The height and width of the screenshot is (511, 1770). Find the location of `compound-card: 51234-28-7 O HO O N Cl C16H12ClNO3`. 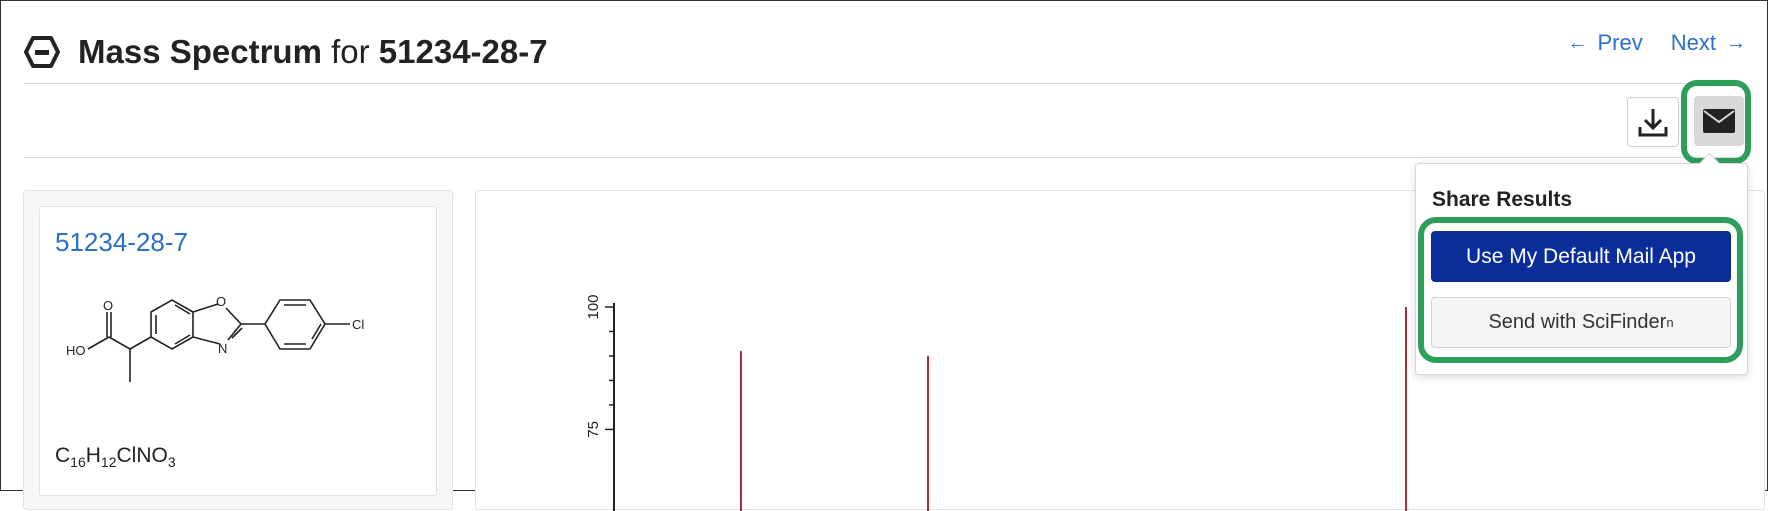

compound-card: 51234-28-7 O HO O N Cl C16H12ClNO3 is located at coordinates (238, 351).